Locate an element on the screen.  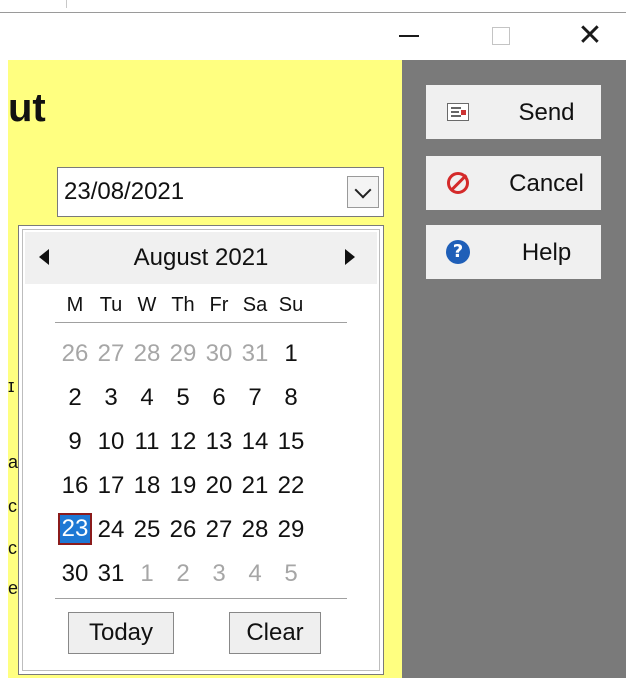
send-button: Send is located at coordinates (513, 112).